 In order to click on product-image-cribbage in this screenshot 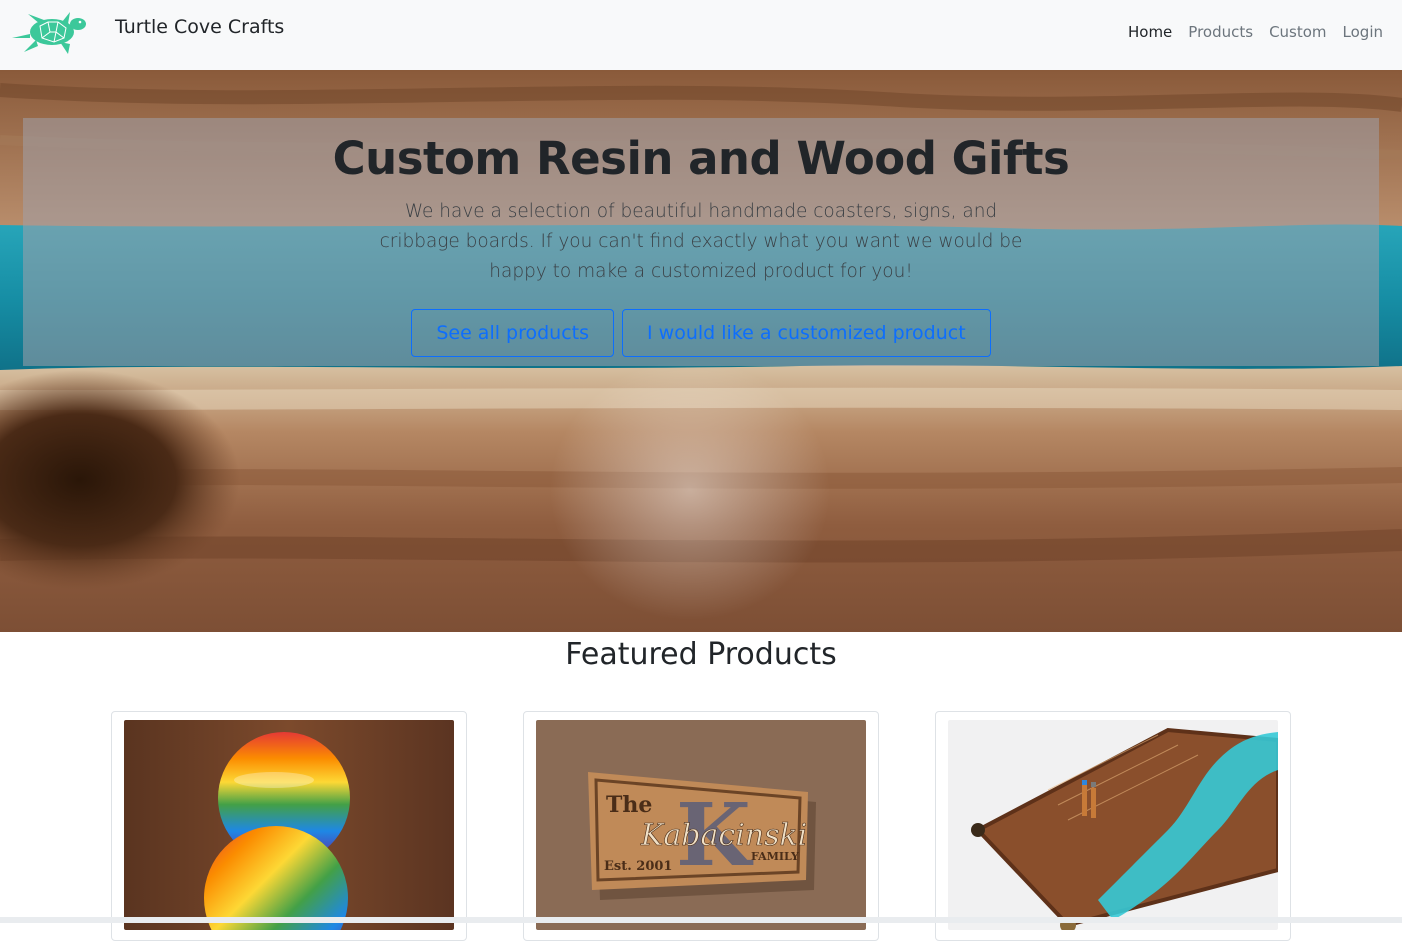, I will do `click(1113, 825)`.